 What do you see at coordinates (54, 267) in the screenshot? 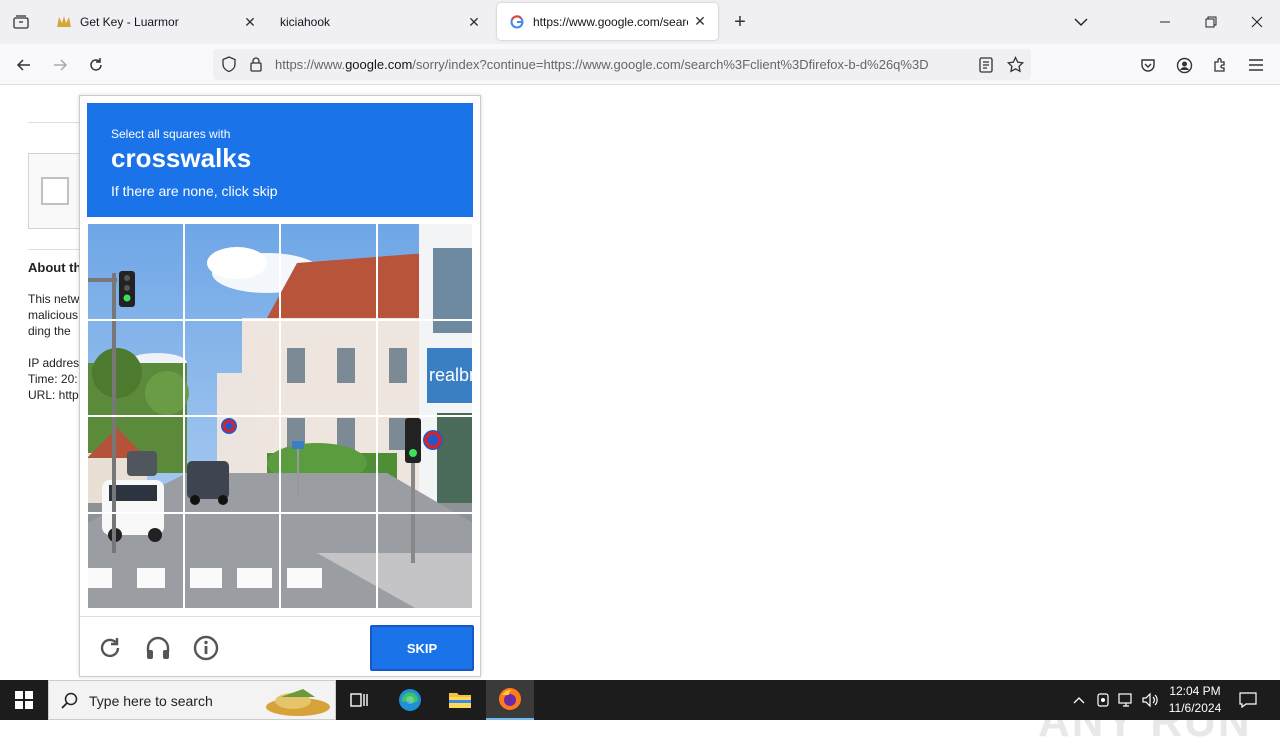
I see `about-heading: About th` at bounding box center [54, 267].